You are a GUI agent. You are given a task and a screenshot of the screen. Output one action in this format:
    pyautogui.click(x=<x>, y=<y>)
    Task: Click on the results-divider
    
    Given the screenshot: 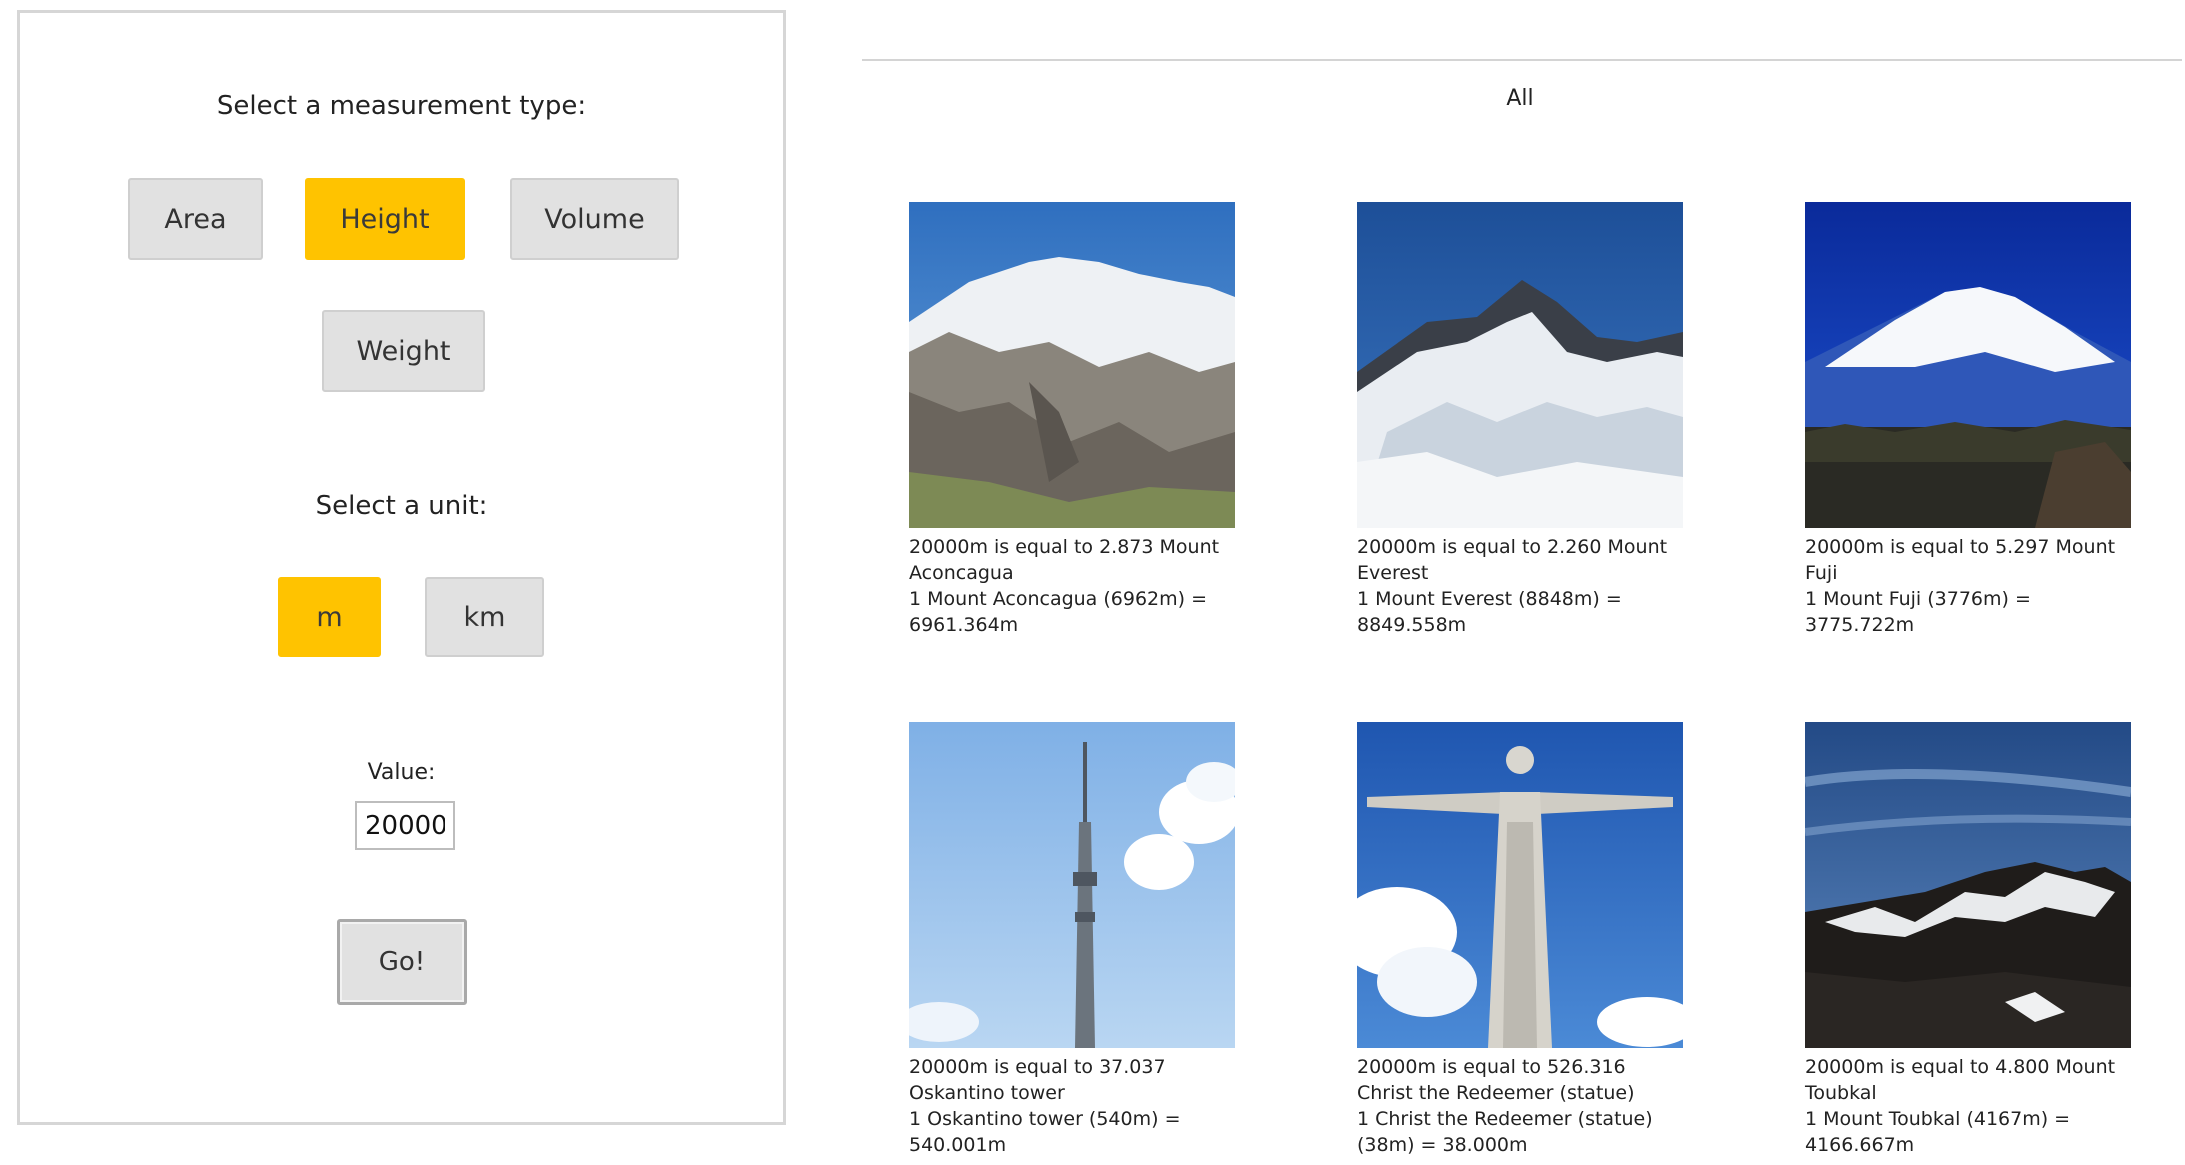 What is the action you would take?
    pyautogui.click(x=1522, y=60)
    